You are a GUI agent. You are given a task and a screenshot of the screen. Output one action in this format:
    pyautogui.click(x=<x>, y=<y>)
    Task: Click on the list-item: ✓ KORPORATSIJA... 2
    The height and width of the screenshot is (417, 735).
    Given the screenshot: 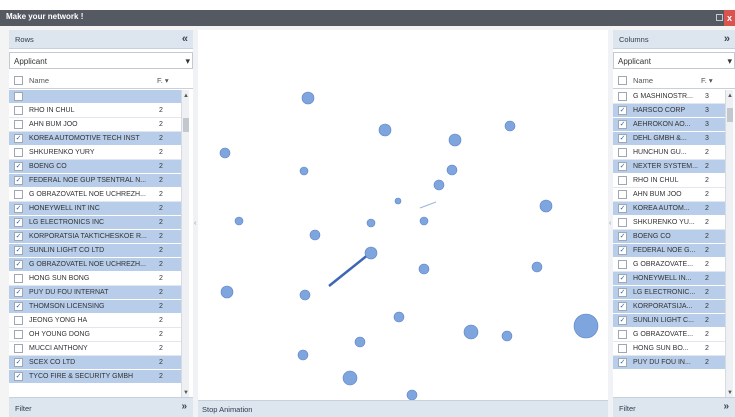 What is the action you would take?
    pyautogui.click(x=669, y=307)
    